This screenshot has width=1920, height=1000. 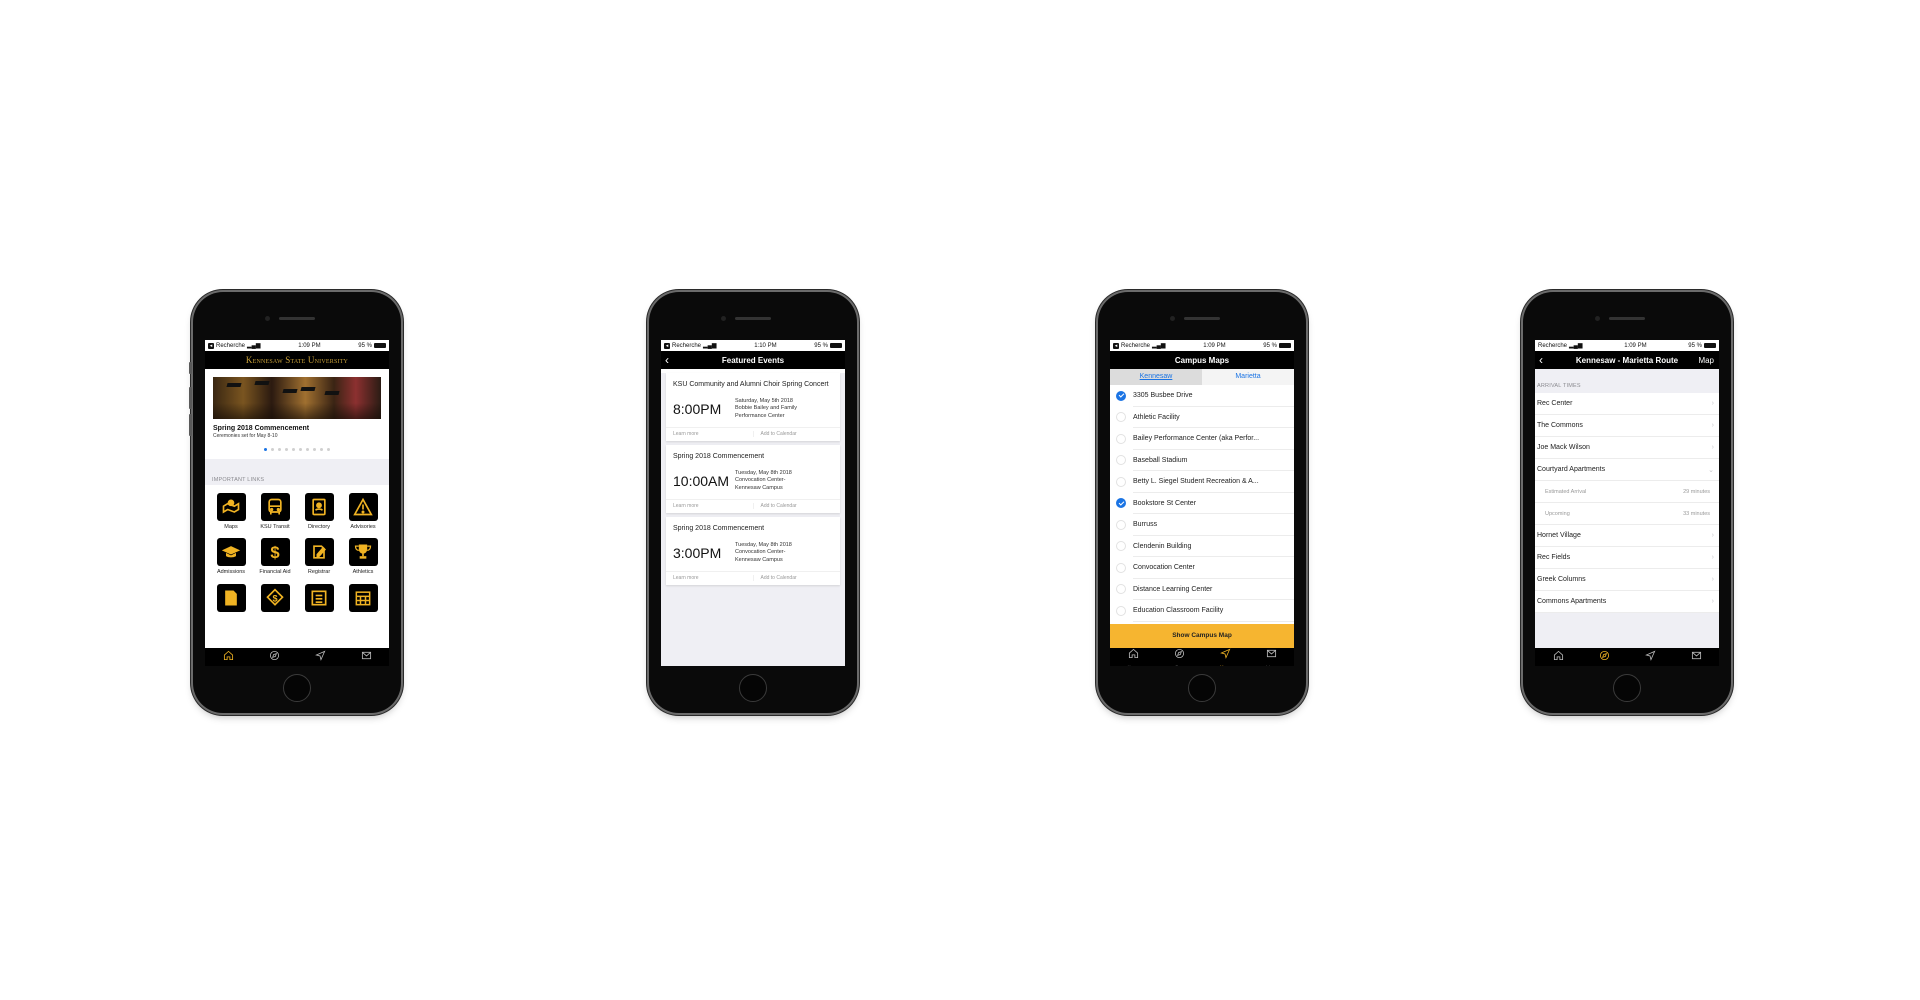 What do you see at coordinates (319, 512) in the screenshot?
I see `link-item: Directory` at bounding box center [319, 512].